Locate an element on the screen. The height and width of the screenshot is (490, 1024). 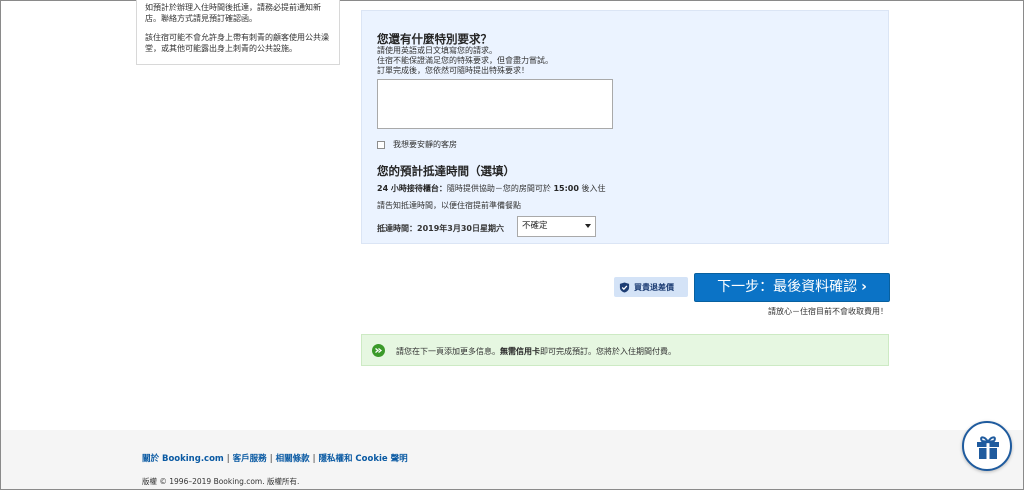
next-step-button: 下一步：最後資料確認 › is located at coordinates (792, 287).